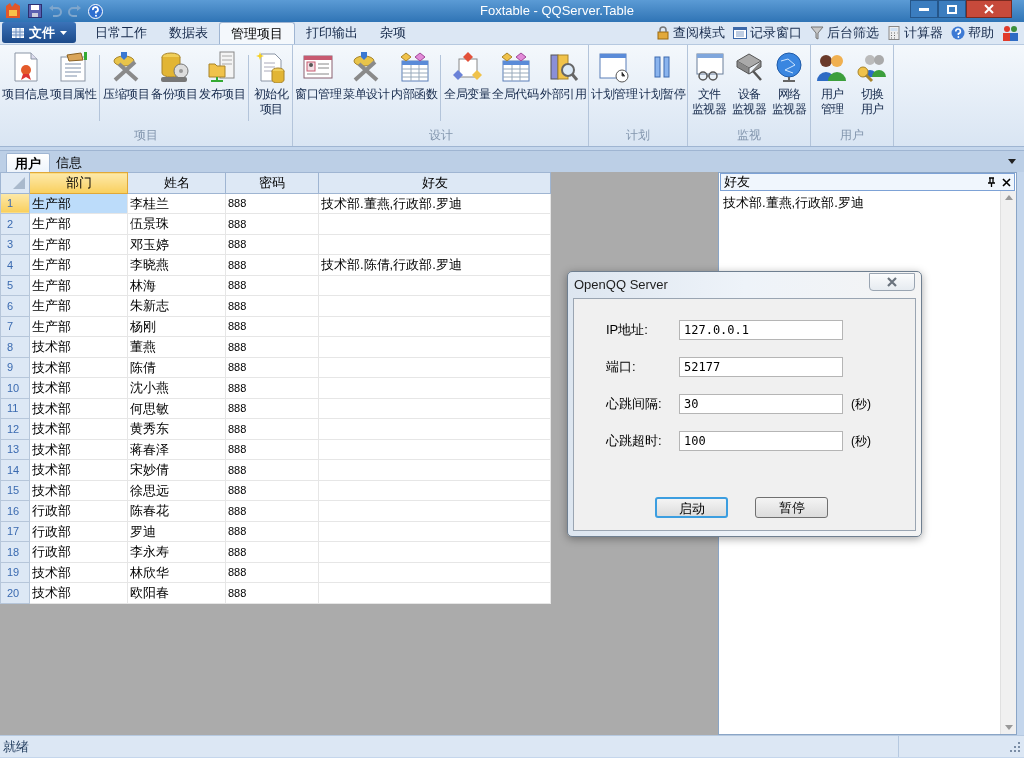  Describe the element at coordinates (614, 88) in the screenshot. I see `ribbon-button: 计划管理` at that location.